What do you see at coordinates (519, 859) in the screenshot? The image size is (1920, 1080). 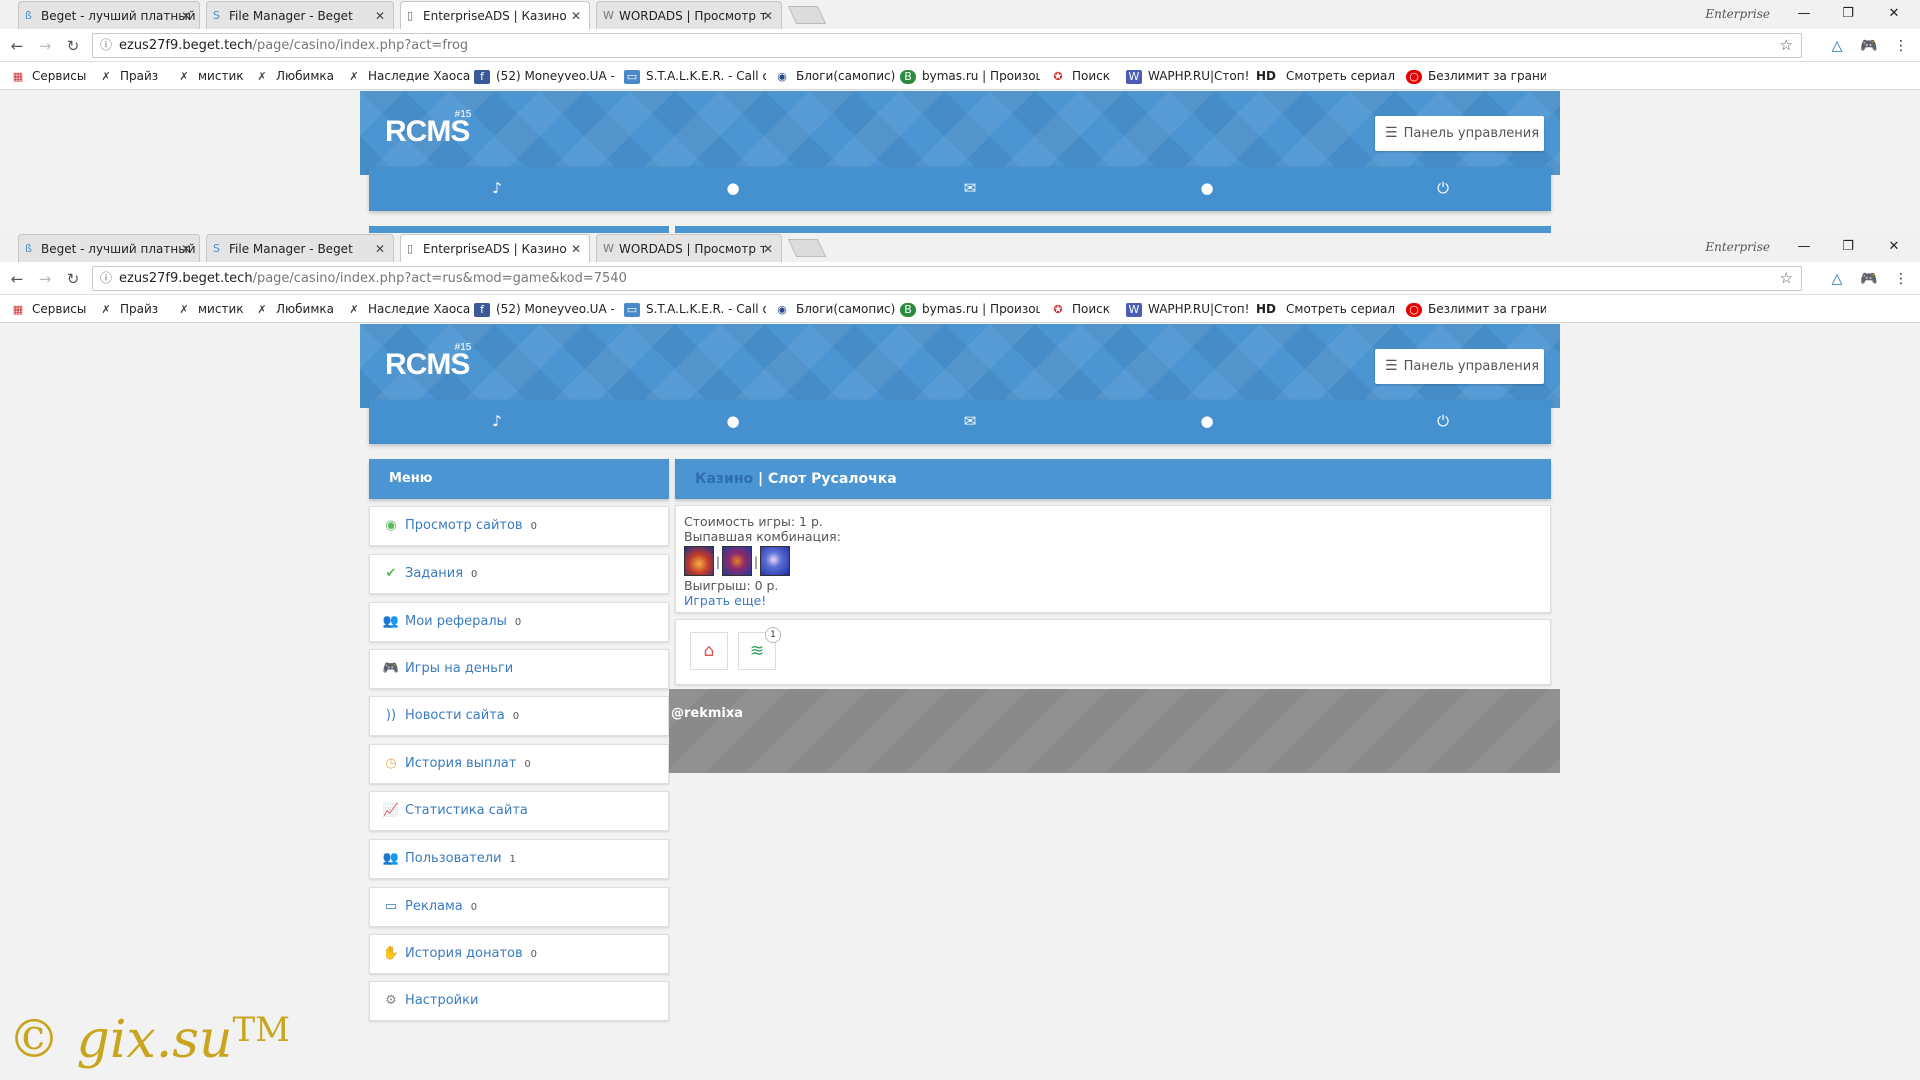 I see `menu-item-users: 👥 Пользователи 1` at bounding box center [519, 859].